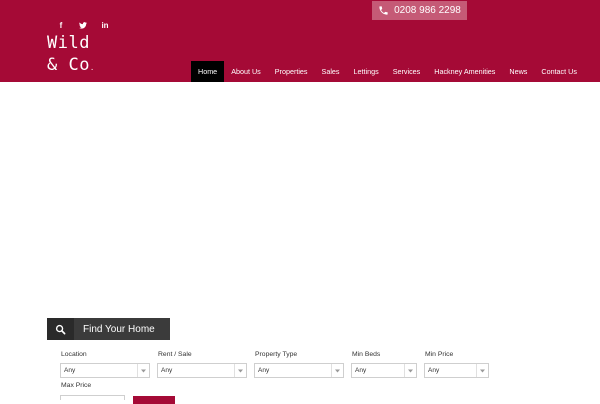 The height and width of the screenshot is (404, 600). I want to click on nav-item-news: News, so click(518, 71).